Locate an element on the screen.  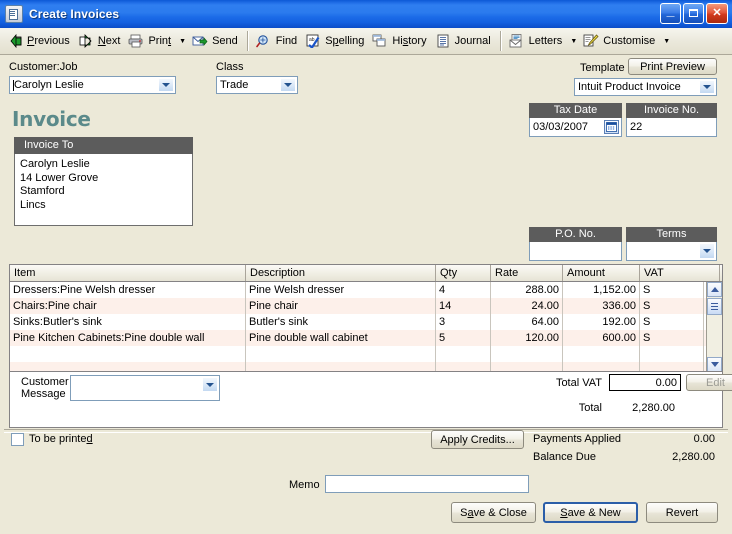
history-windows-icon is located at coordinates (380, 41).